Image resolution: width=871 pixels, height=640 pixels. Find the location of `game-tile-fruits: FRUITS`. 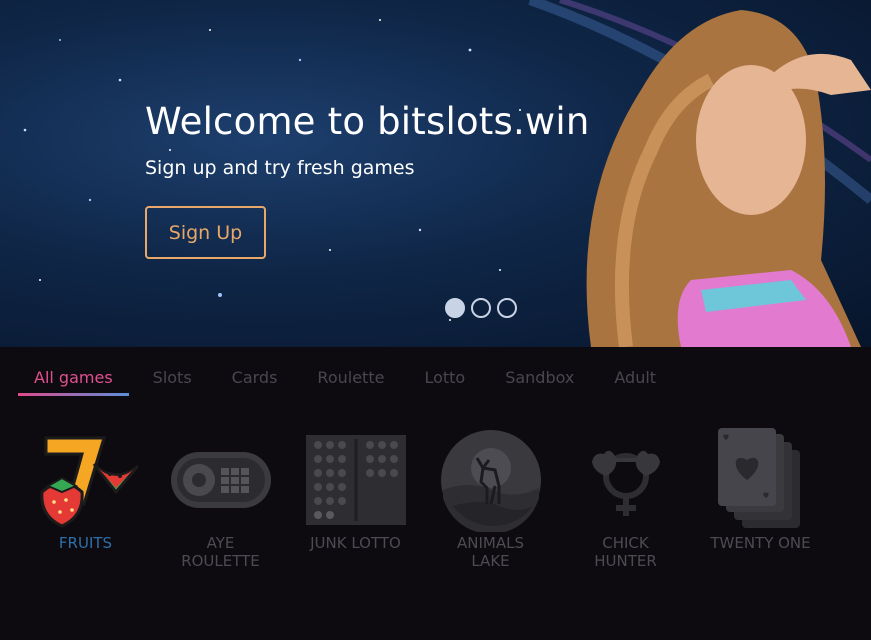

game-tile-fruits: FRUITS is located at coordinates (85, 499).